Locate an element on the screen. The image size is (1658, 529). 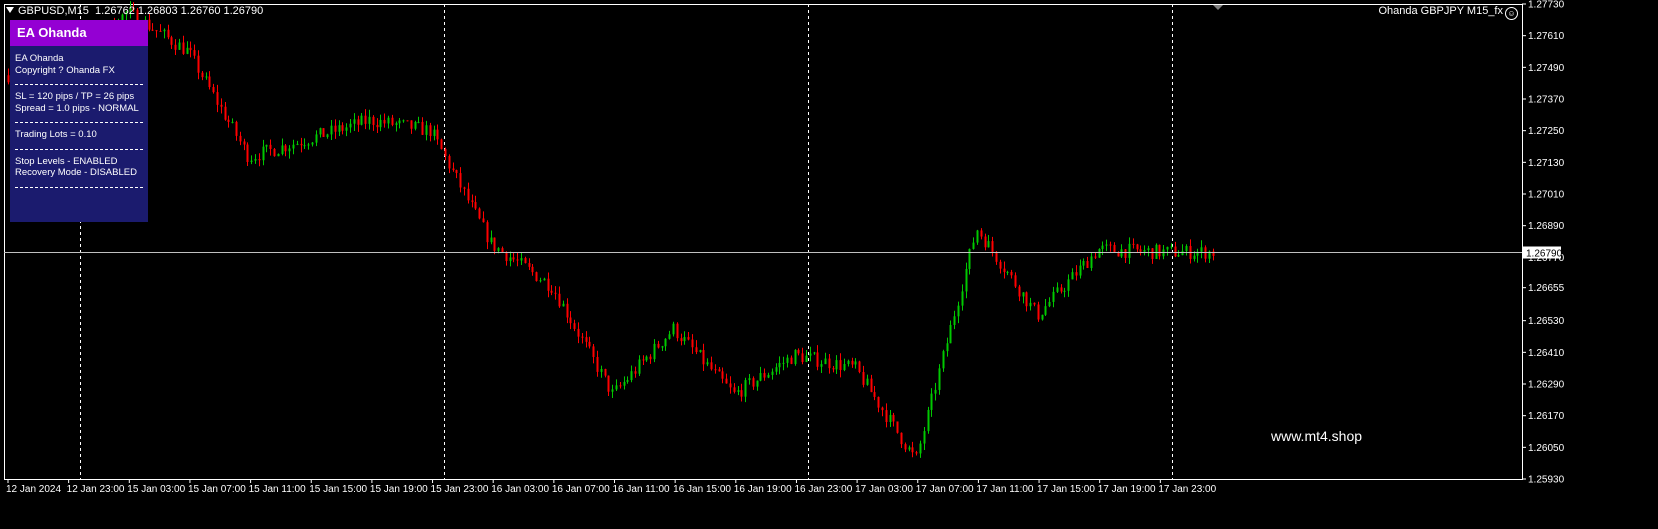
dropdown-arrow-icon is located at coordinates (10, 10).